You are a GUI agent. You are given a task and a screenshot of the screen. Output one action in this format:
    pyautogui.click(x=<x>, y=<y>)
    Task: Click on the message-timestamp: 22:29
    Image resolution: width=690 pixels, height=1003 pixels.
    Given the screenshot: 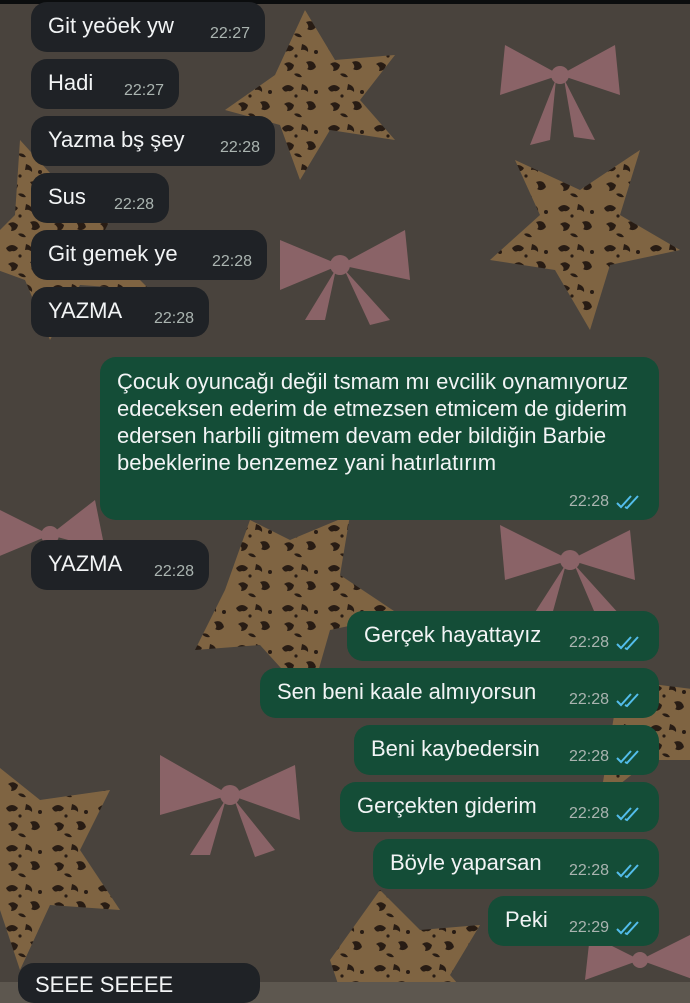 What is the action you would take?
    pyautogui.click(x=588, y=927)
    